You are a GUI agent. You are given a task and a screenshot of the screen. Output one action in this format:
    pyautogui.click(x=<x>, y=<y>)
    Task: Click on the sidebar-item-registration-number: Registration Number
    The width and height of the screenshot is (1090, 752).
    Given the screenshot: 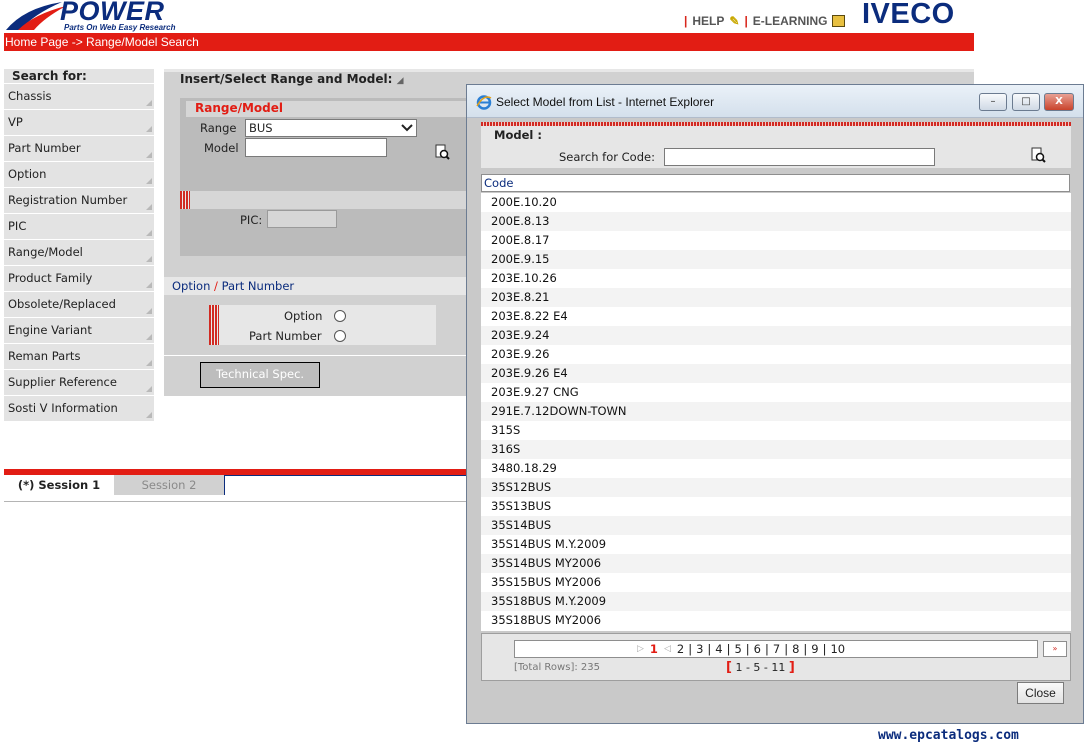 What is the action you would take?
    pyautogui.click(x=79, y=201)
    